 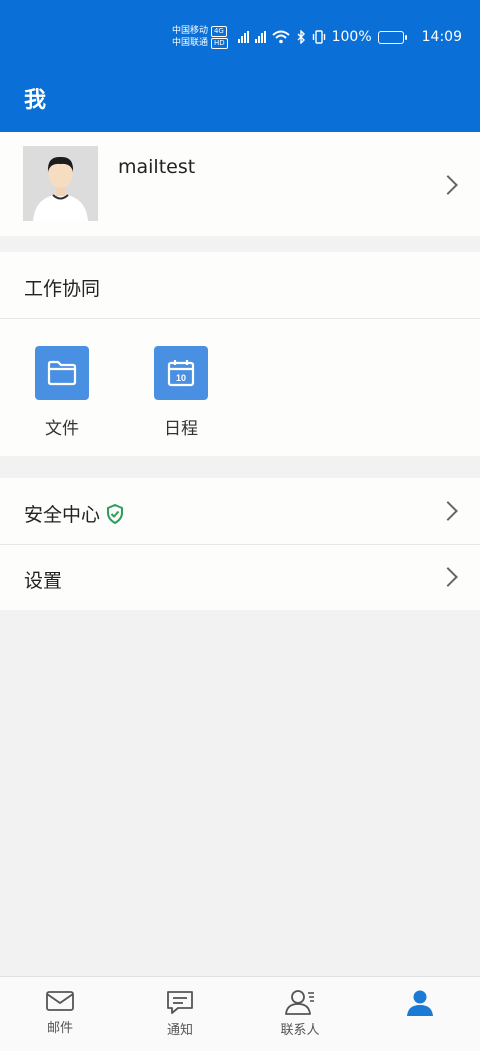 I want to click on contacts-icon, so click(x=299, y=1002).